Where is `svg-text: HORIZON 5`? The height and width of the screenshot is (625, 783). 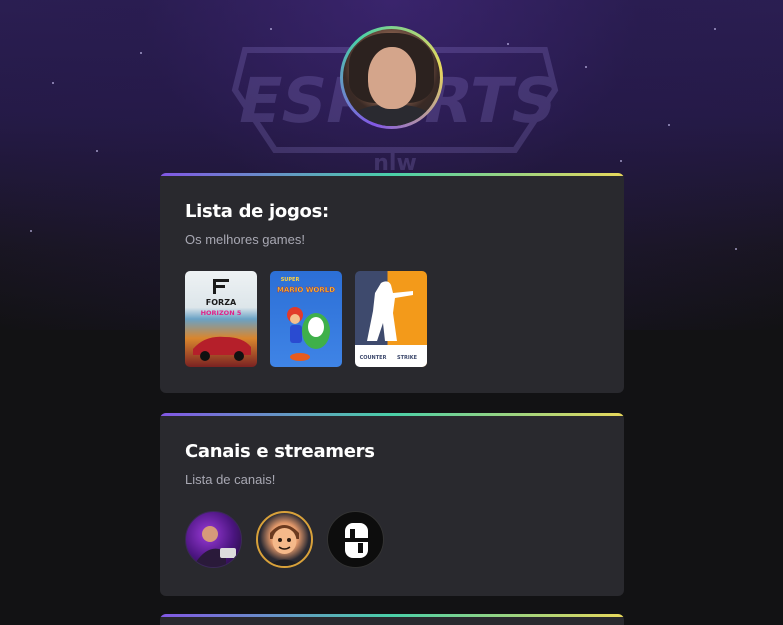
svg-text: HORIZON 5 is located at coordinates (221, 313).